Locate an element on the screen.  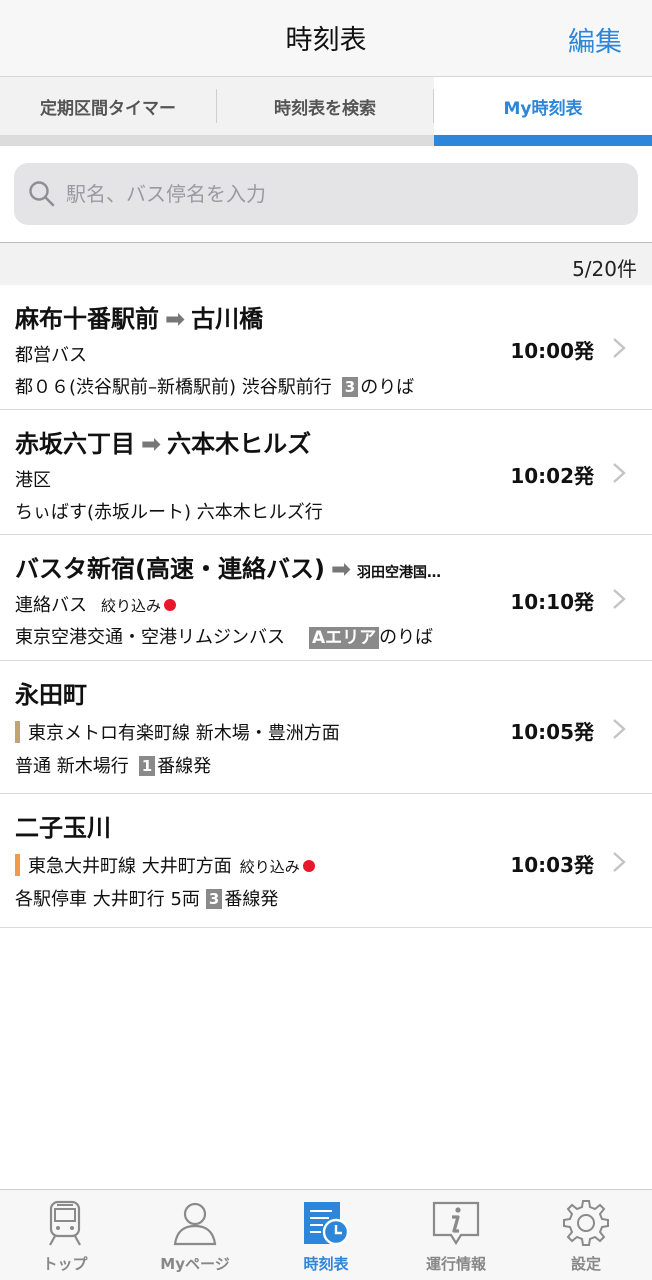
tab-my-timetable: My時刻表 is located at coordinates (543, 106).